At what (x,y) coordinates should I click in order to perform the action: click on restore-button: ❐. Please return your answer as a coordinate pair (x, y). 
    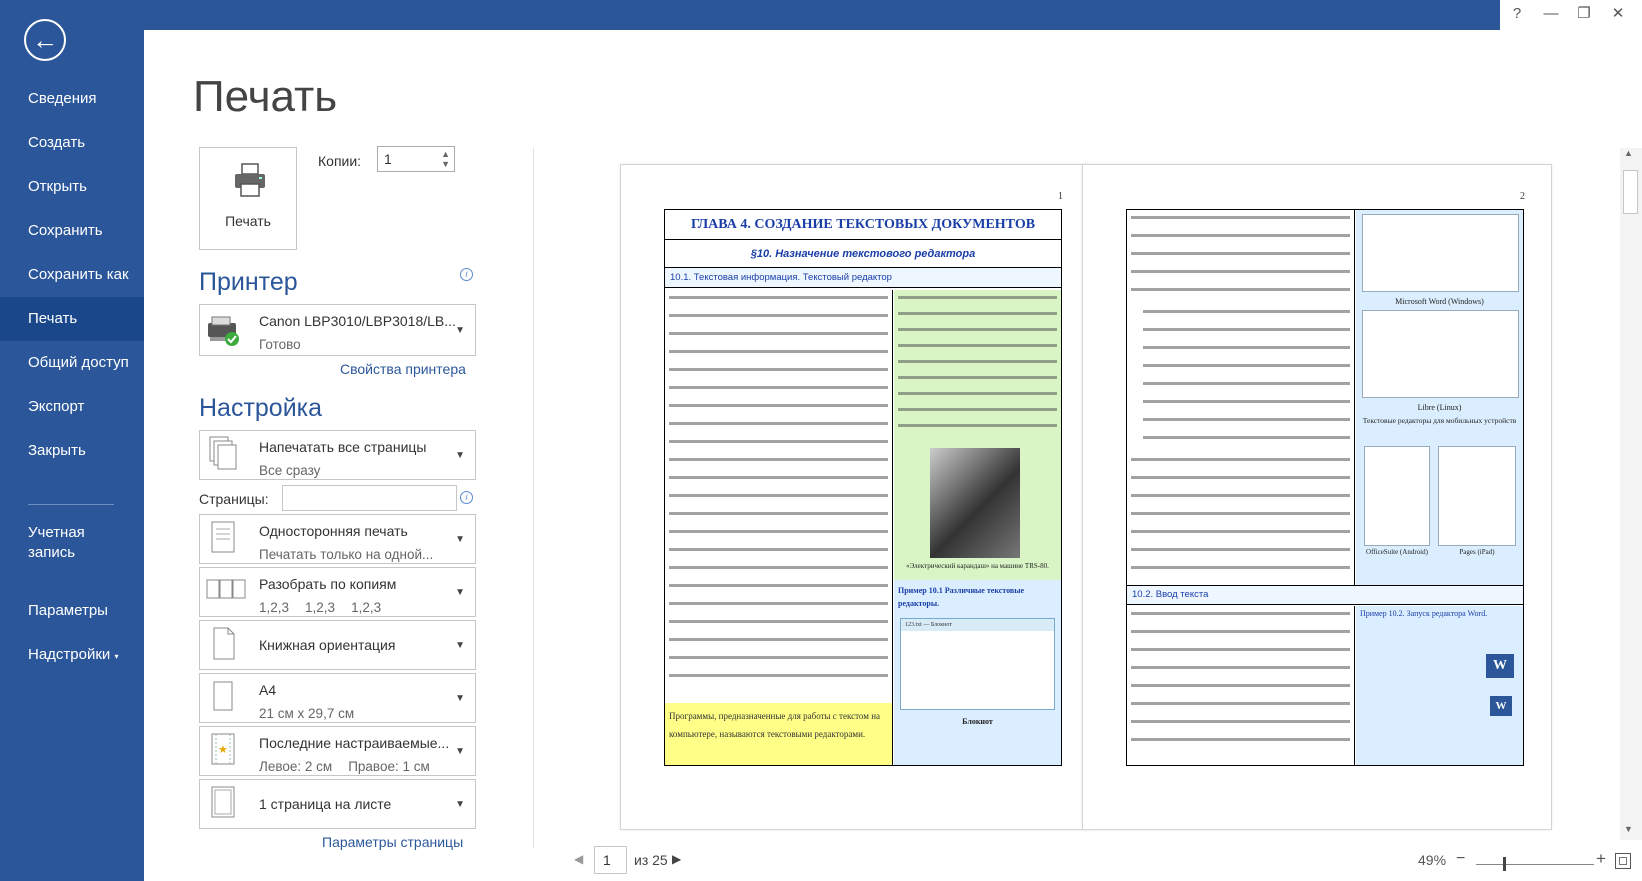
    Looking at the image, I should click on (1584, 14).